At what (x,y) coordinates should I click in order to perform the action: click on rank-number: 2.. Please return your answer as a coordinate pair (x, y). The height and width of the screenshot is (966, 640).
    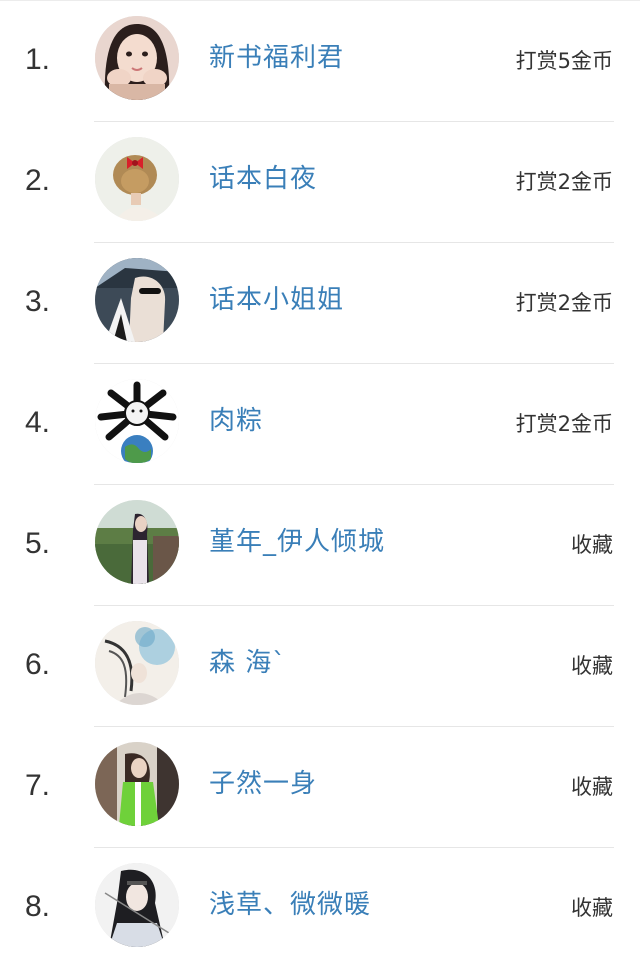
    Looking at the image, I should click on (38, 180).